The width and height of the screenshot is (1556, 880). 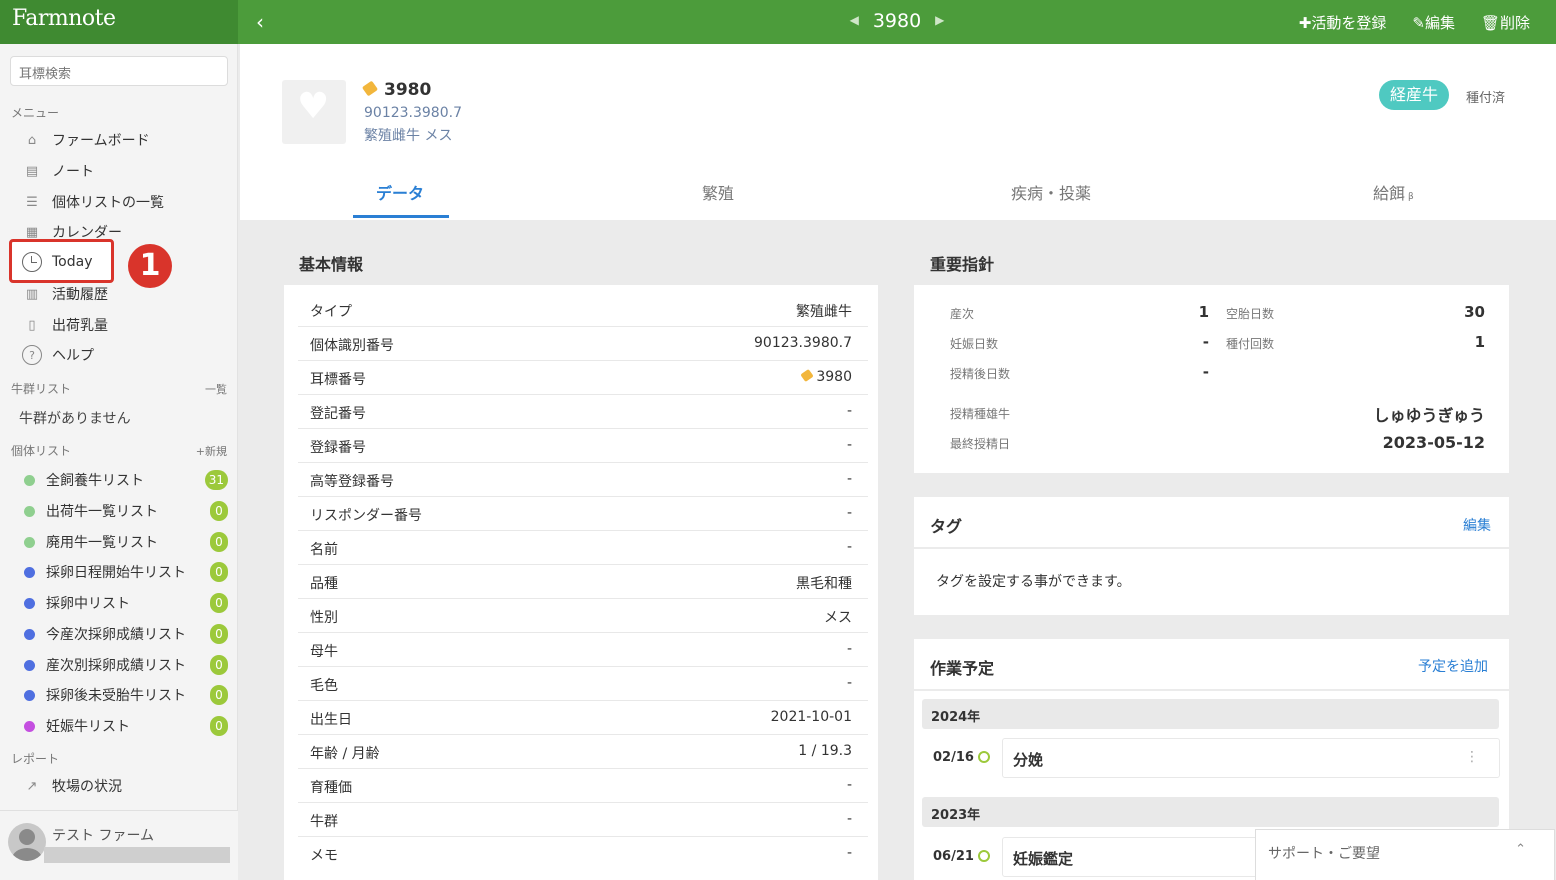 What do you see at coordinates (88, 727) in the screenshot?
I see `list-label: 妊娠牛リスト` at bounding box center [88, 727].